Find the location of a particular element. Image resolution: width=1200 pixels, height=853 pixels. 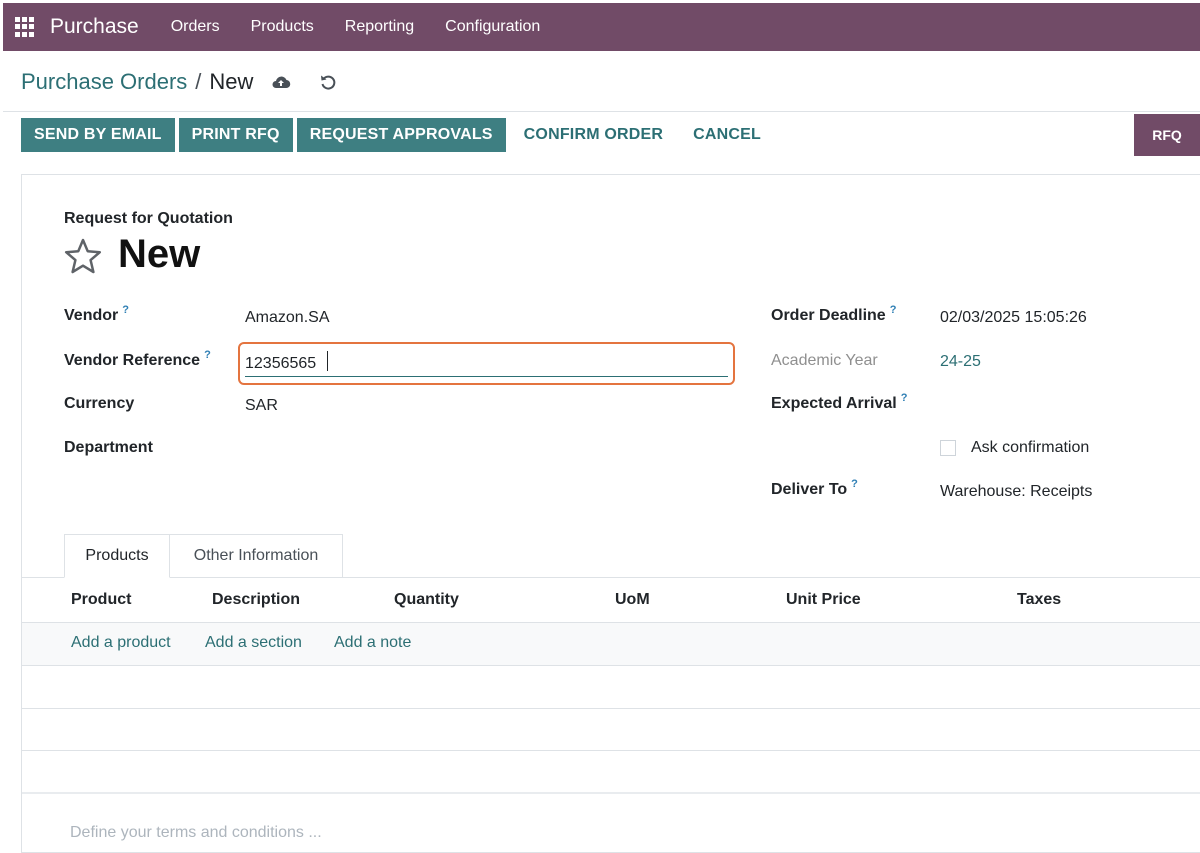

form-subtitle: Request for Quotation is located at coordinates (148, 218).